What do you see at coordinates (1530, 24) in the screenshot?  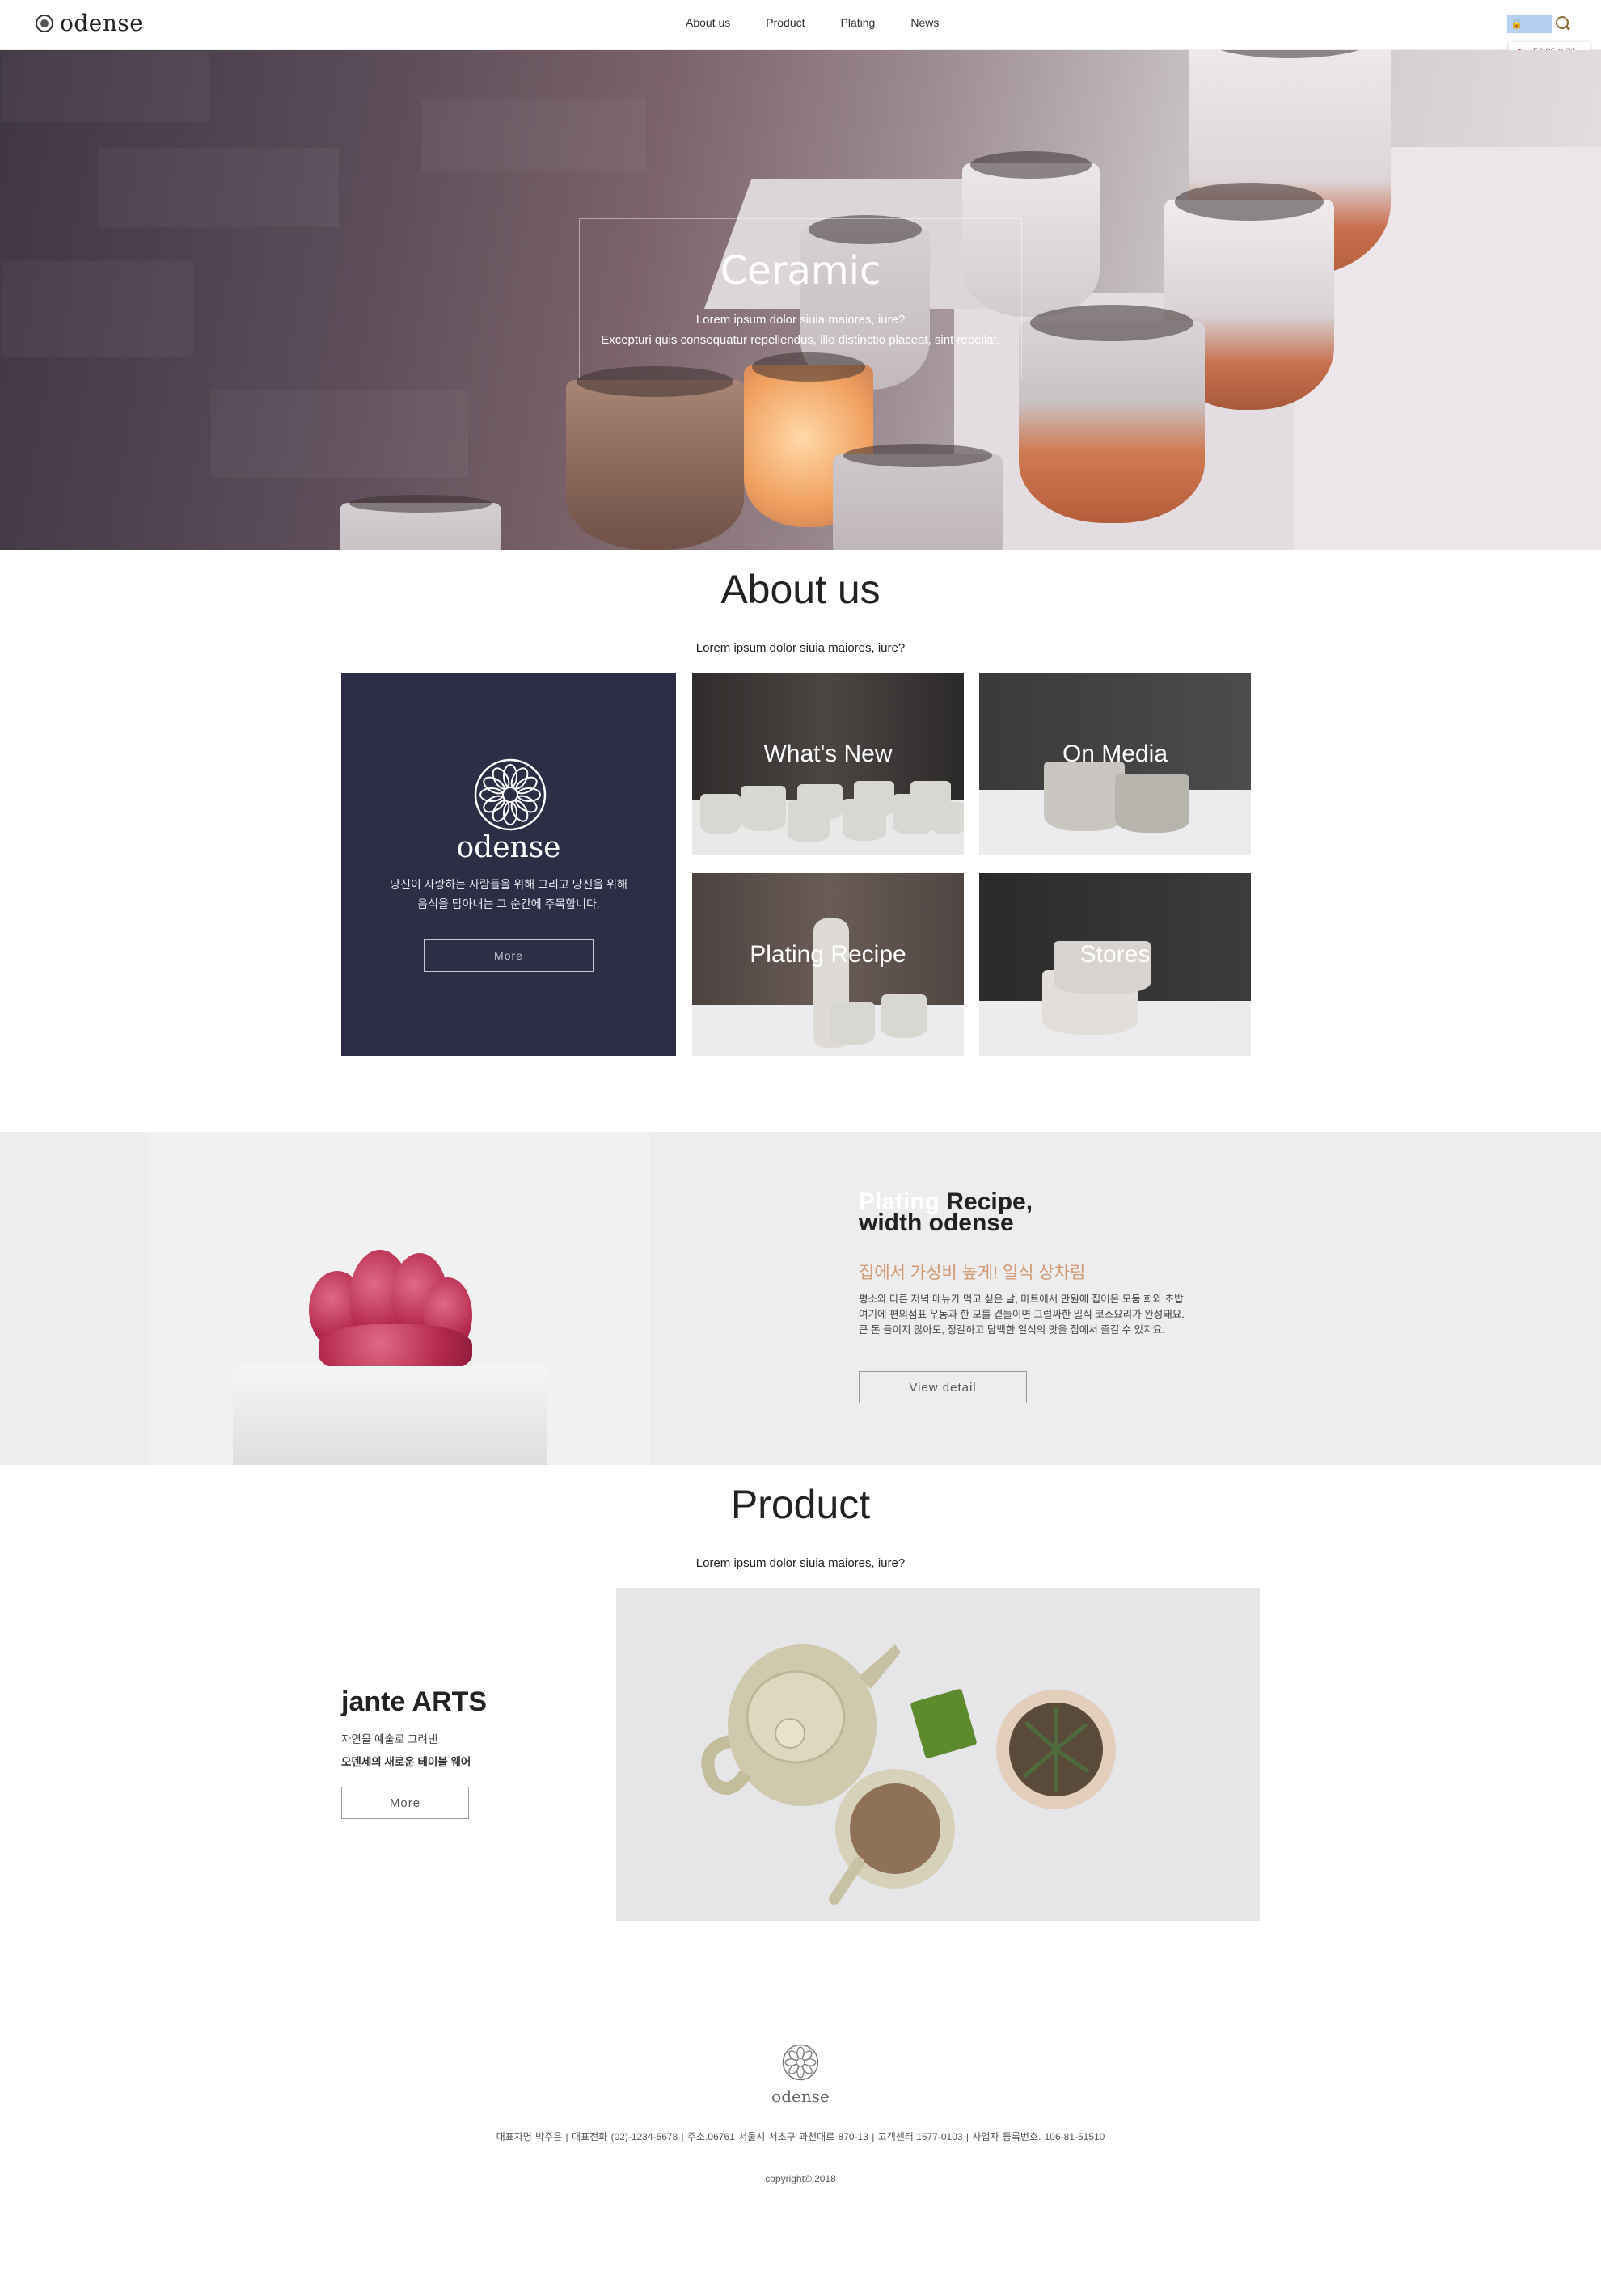 I see `search-input: 🔒` at bounding box center [1530, 24].